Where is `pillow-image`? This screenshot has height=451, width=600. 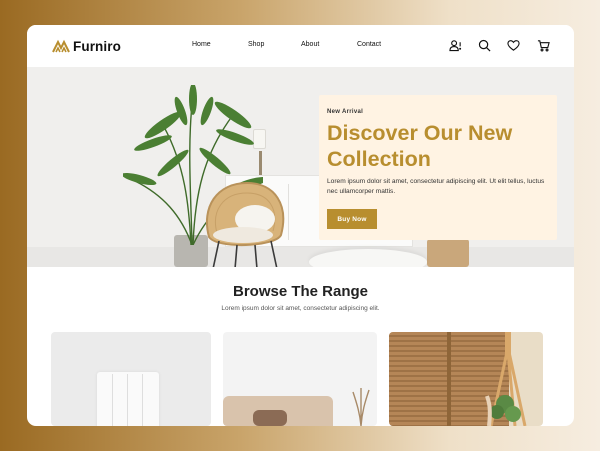 pillow-image is located at coordinates (270, 418).